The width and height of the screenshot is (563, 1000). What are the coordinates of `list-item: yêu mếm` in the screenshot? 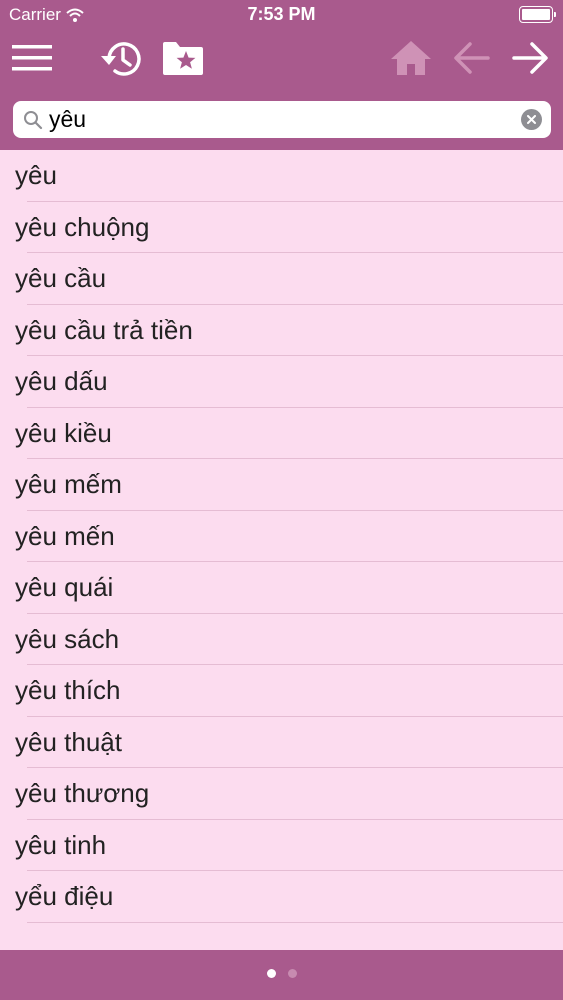 It's located at (281, 485).